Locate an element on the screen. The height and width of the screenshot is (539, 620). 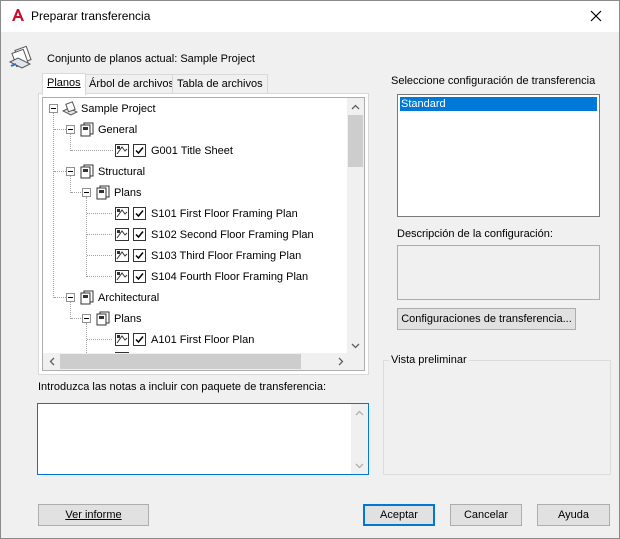
tree-label: Sample Project is located at coordinates (118, 108).